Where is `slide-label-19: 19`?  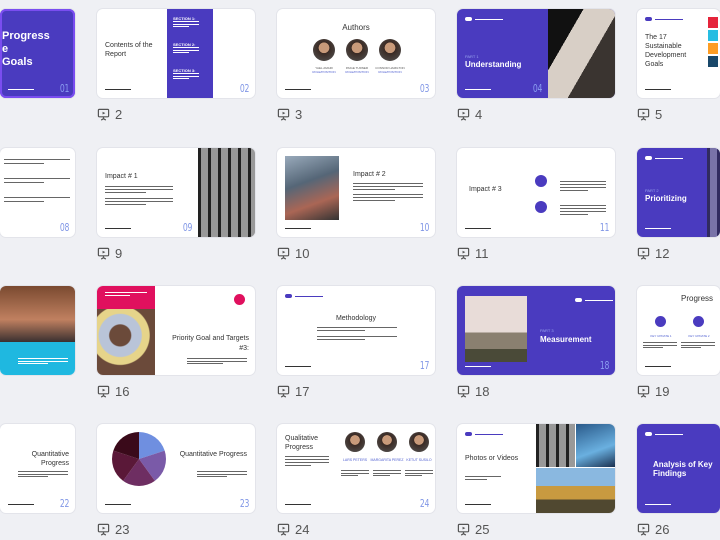
slide-label-19: 19 is located at coordinates (653, 391).